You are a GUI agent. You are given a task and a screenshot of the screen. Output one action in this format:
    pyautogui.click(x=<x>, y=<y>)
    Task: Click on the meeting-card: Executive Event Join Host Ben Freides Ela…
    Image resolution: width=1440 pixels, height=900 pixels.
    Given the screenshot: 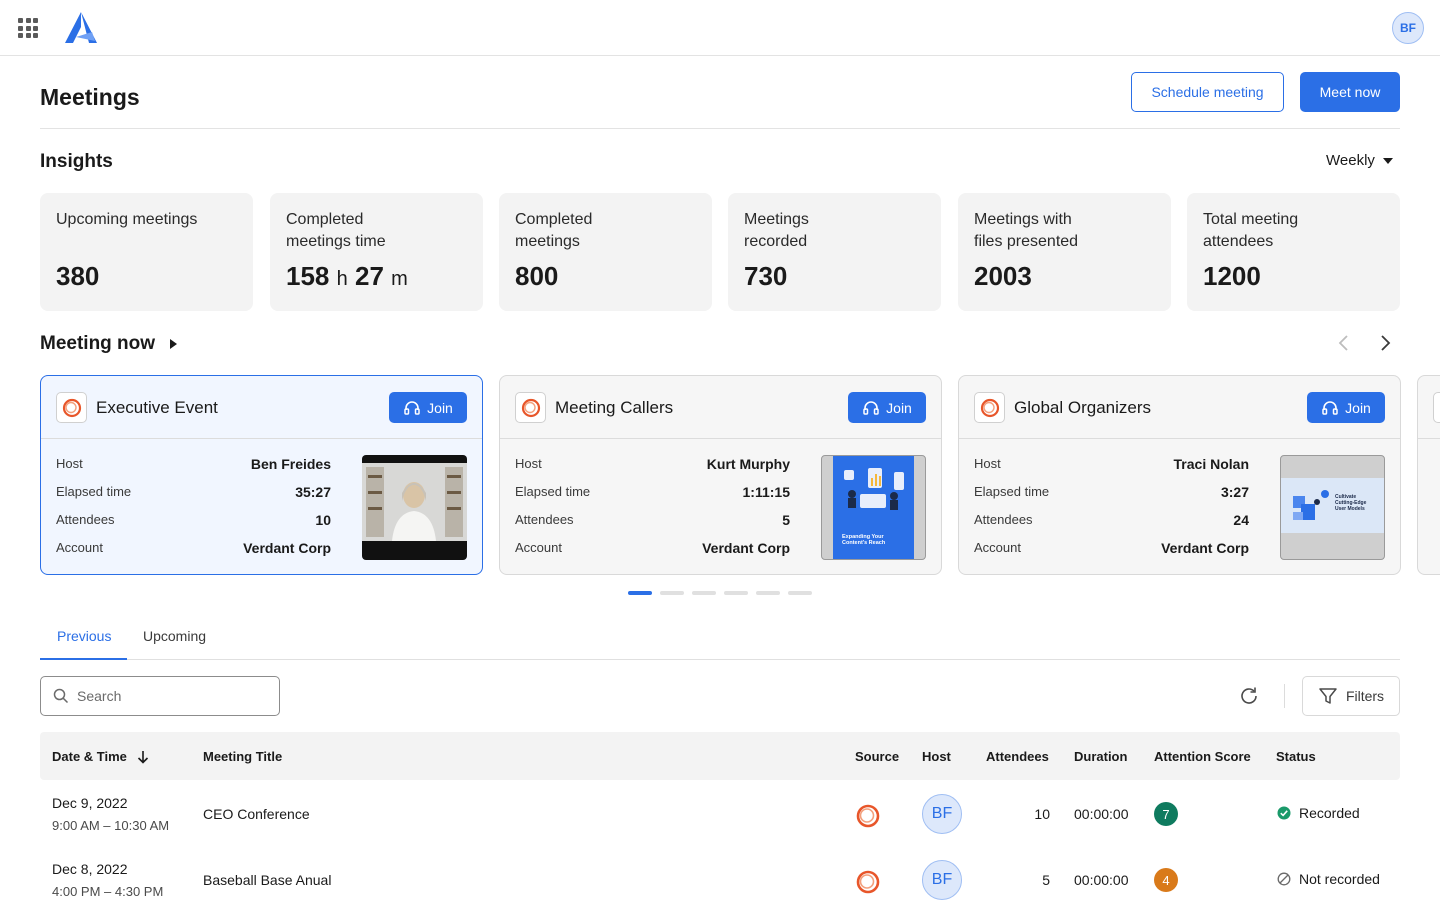 What is the action you would take?
    pyautogui.click(x=261, y=475)
    